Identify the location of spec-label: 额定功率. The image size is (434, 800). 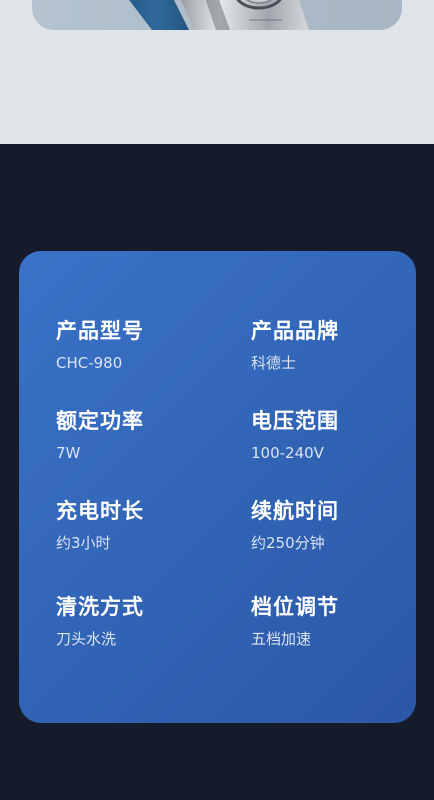
(100, 421).